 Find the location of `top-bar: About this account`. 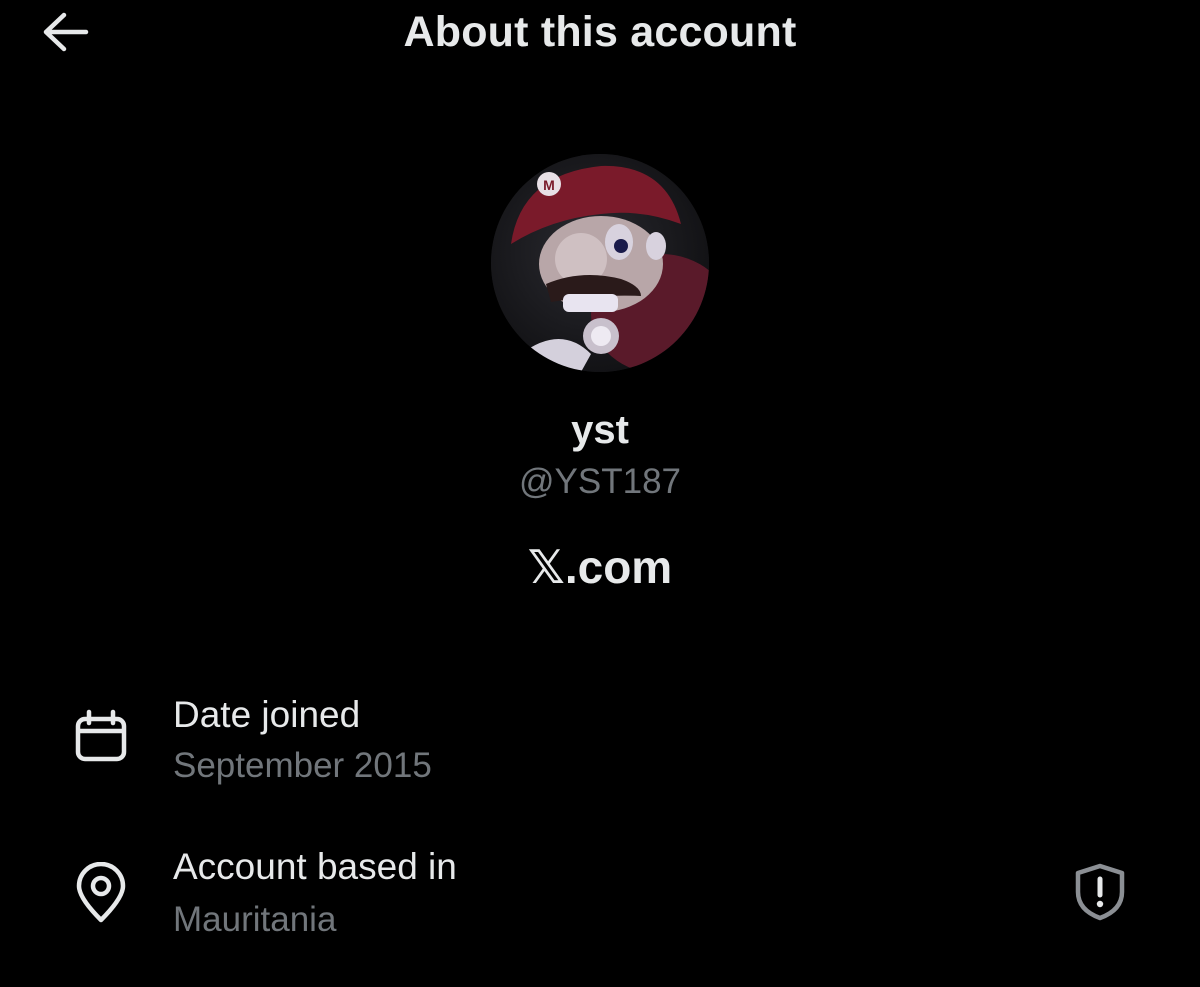

top-bar: About this account is located at coordinates (600, 35).